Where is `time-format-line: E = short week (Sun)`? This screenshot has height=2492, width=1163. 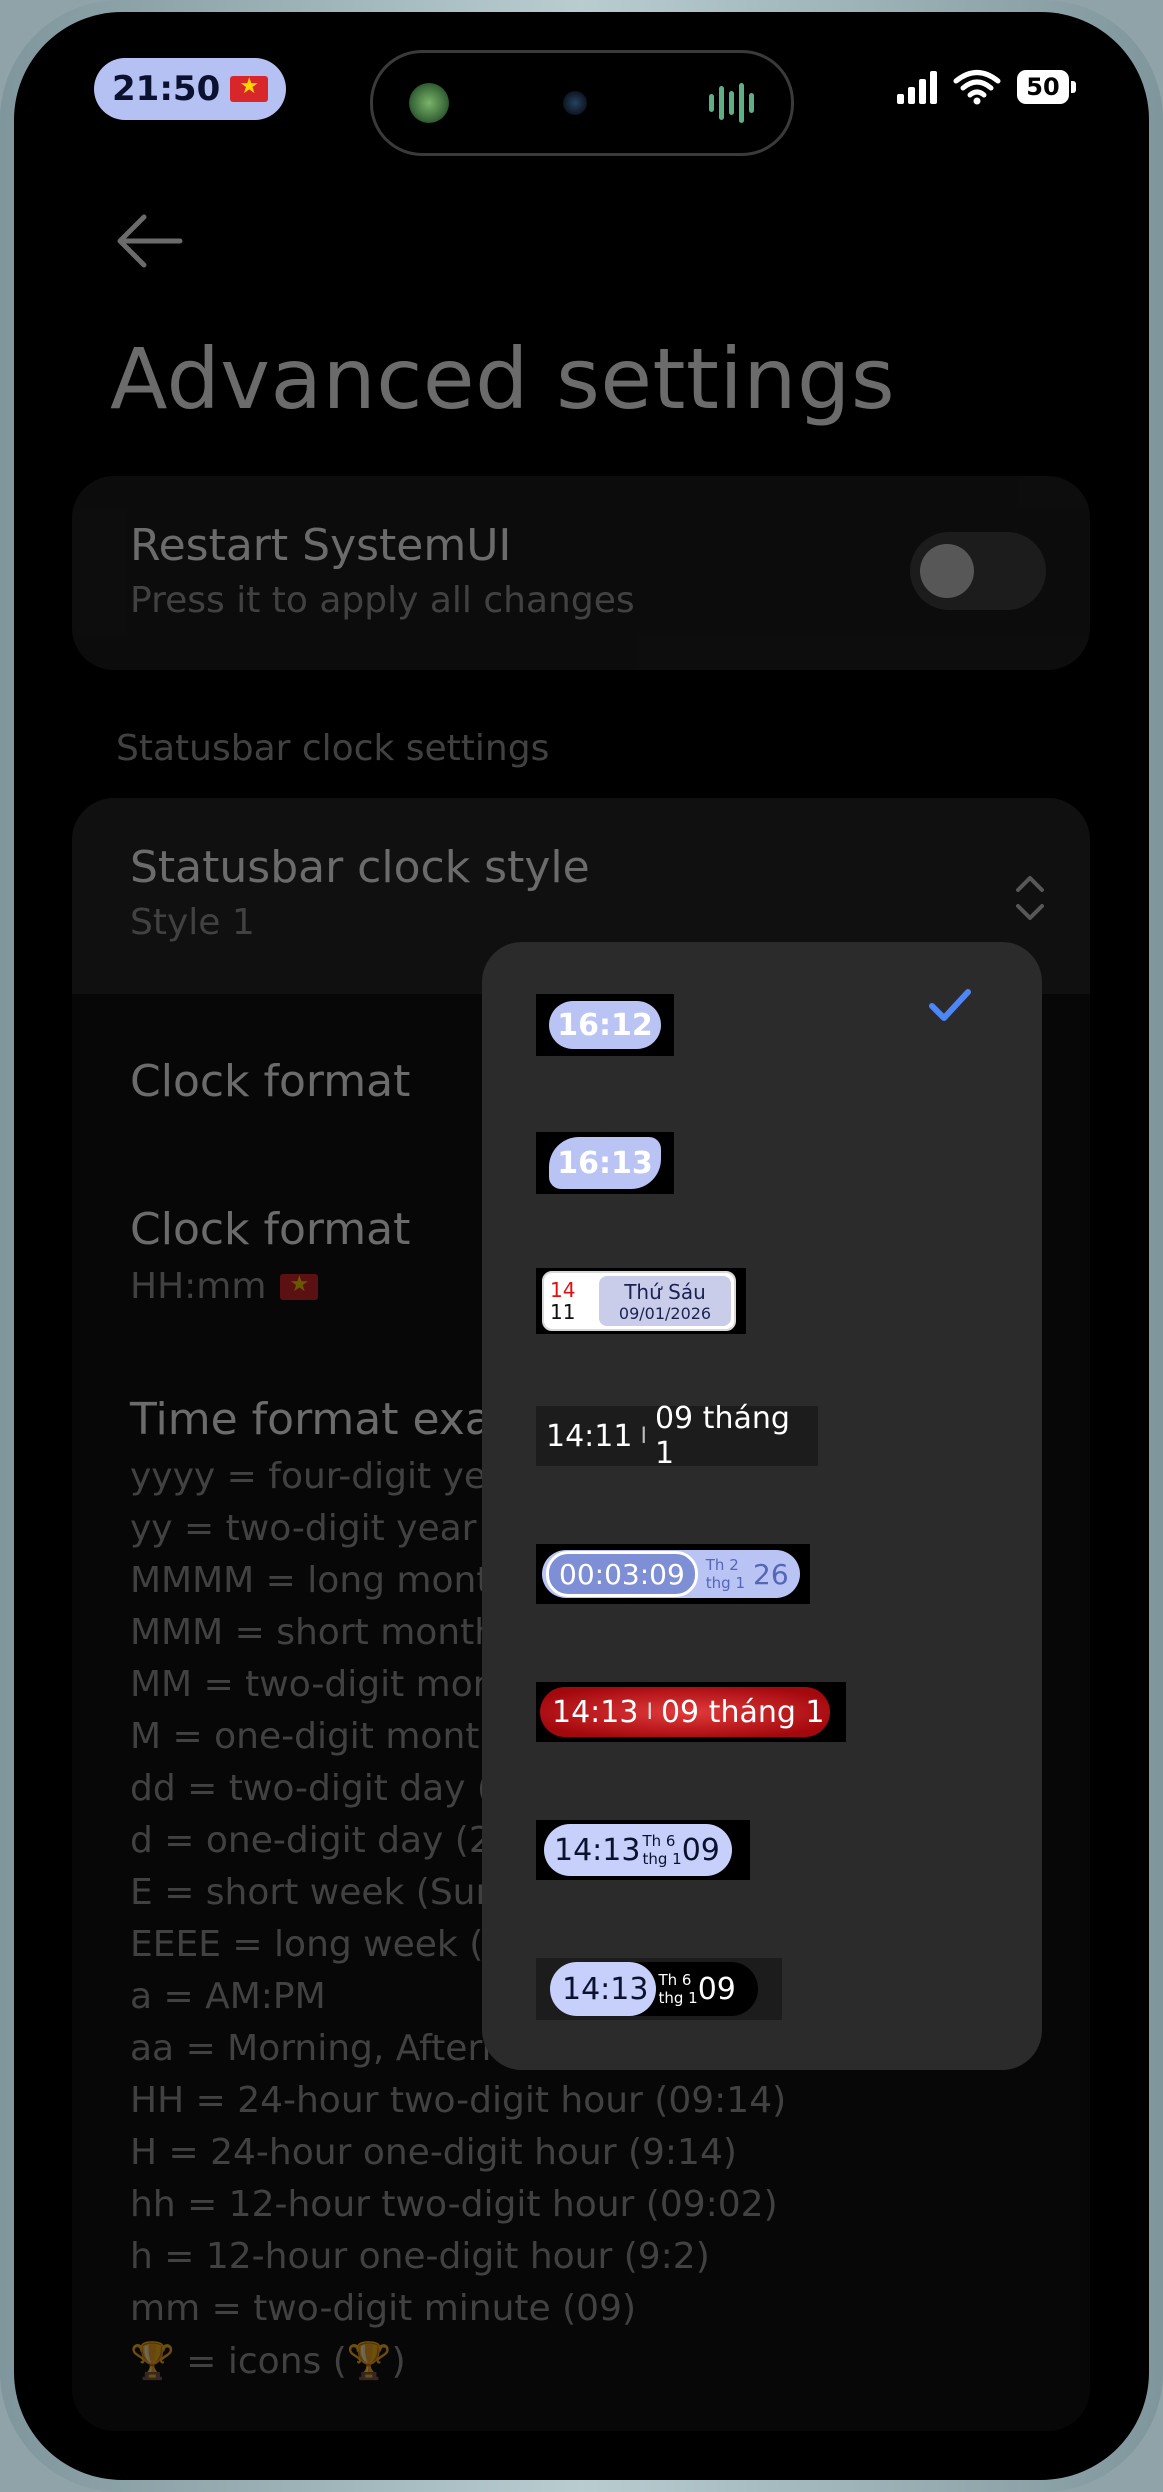 time-format-line: E = short week (Sun) is located at coordinates (321, 1892).